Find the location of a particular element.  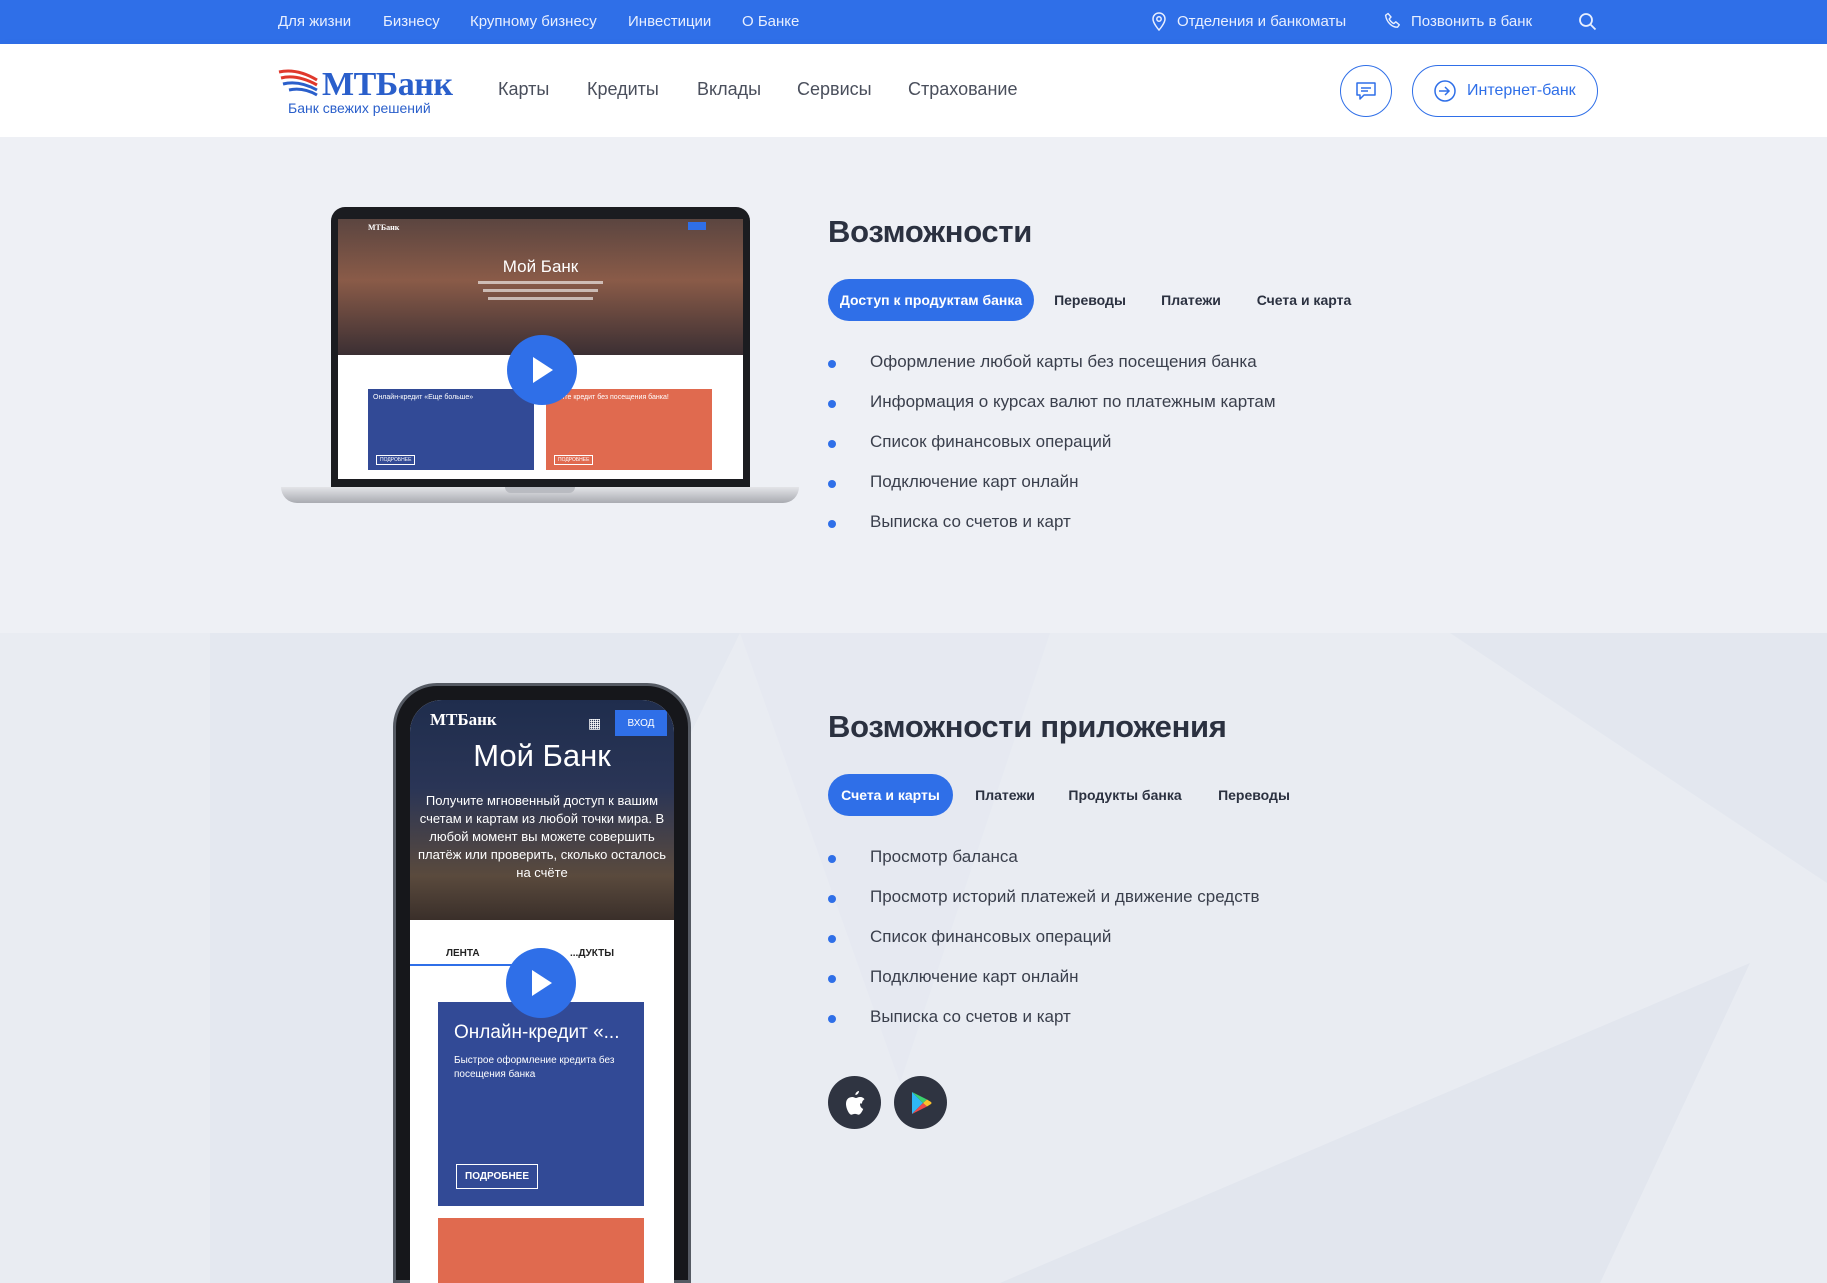

topbar-link-call: Позвонить в банк is located at coordinates (1471, 21).